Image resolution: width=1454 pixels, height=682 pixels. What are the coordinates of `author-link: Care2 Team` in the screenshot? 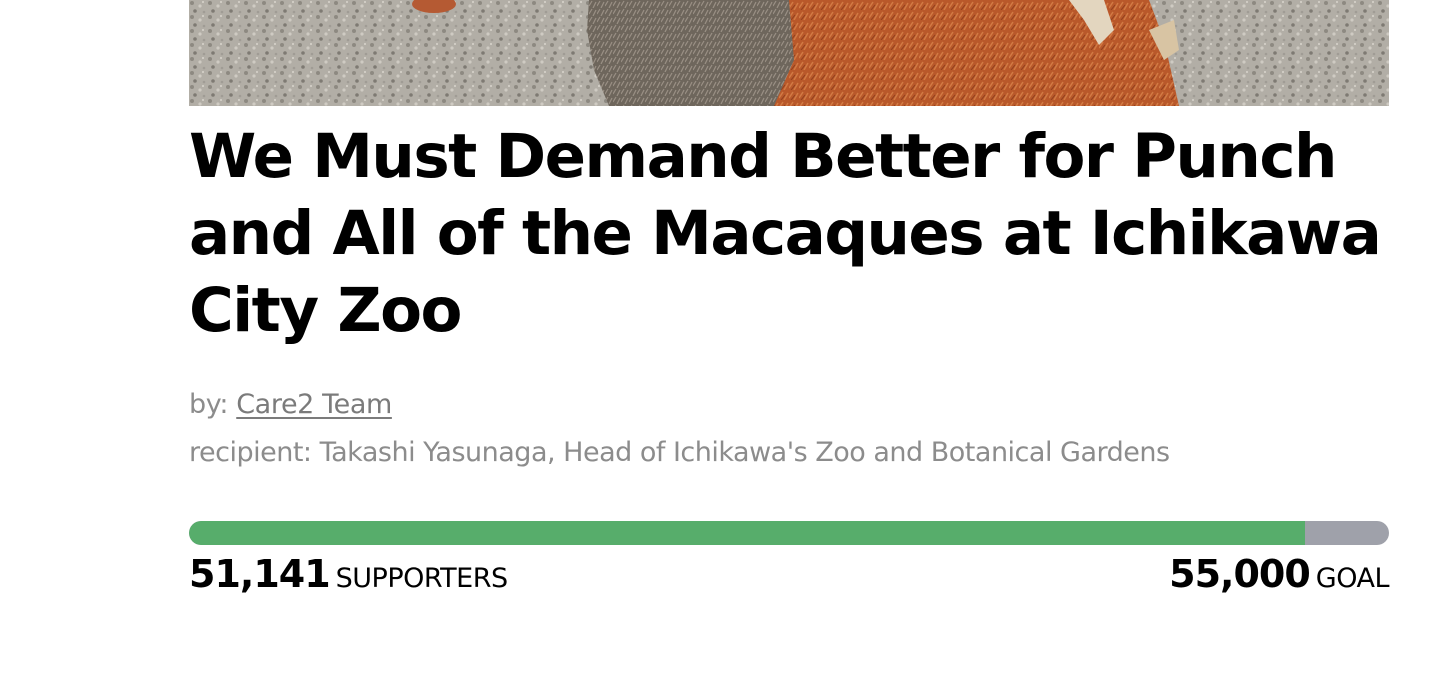 It's located at (314, 404).